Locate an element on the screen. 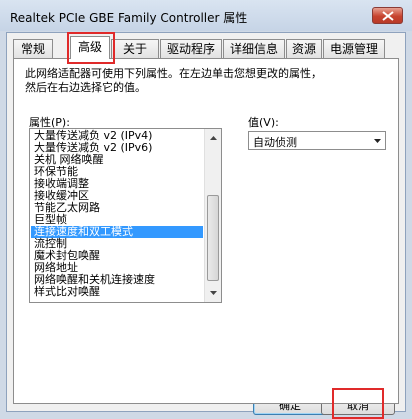 The image size is (412, 419). advanced-tab-highlight-box is located at coordinates (91, 48).